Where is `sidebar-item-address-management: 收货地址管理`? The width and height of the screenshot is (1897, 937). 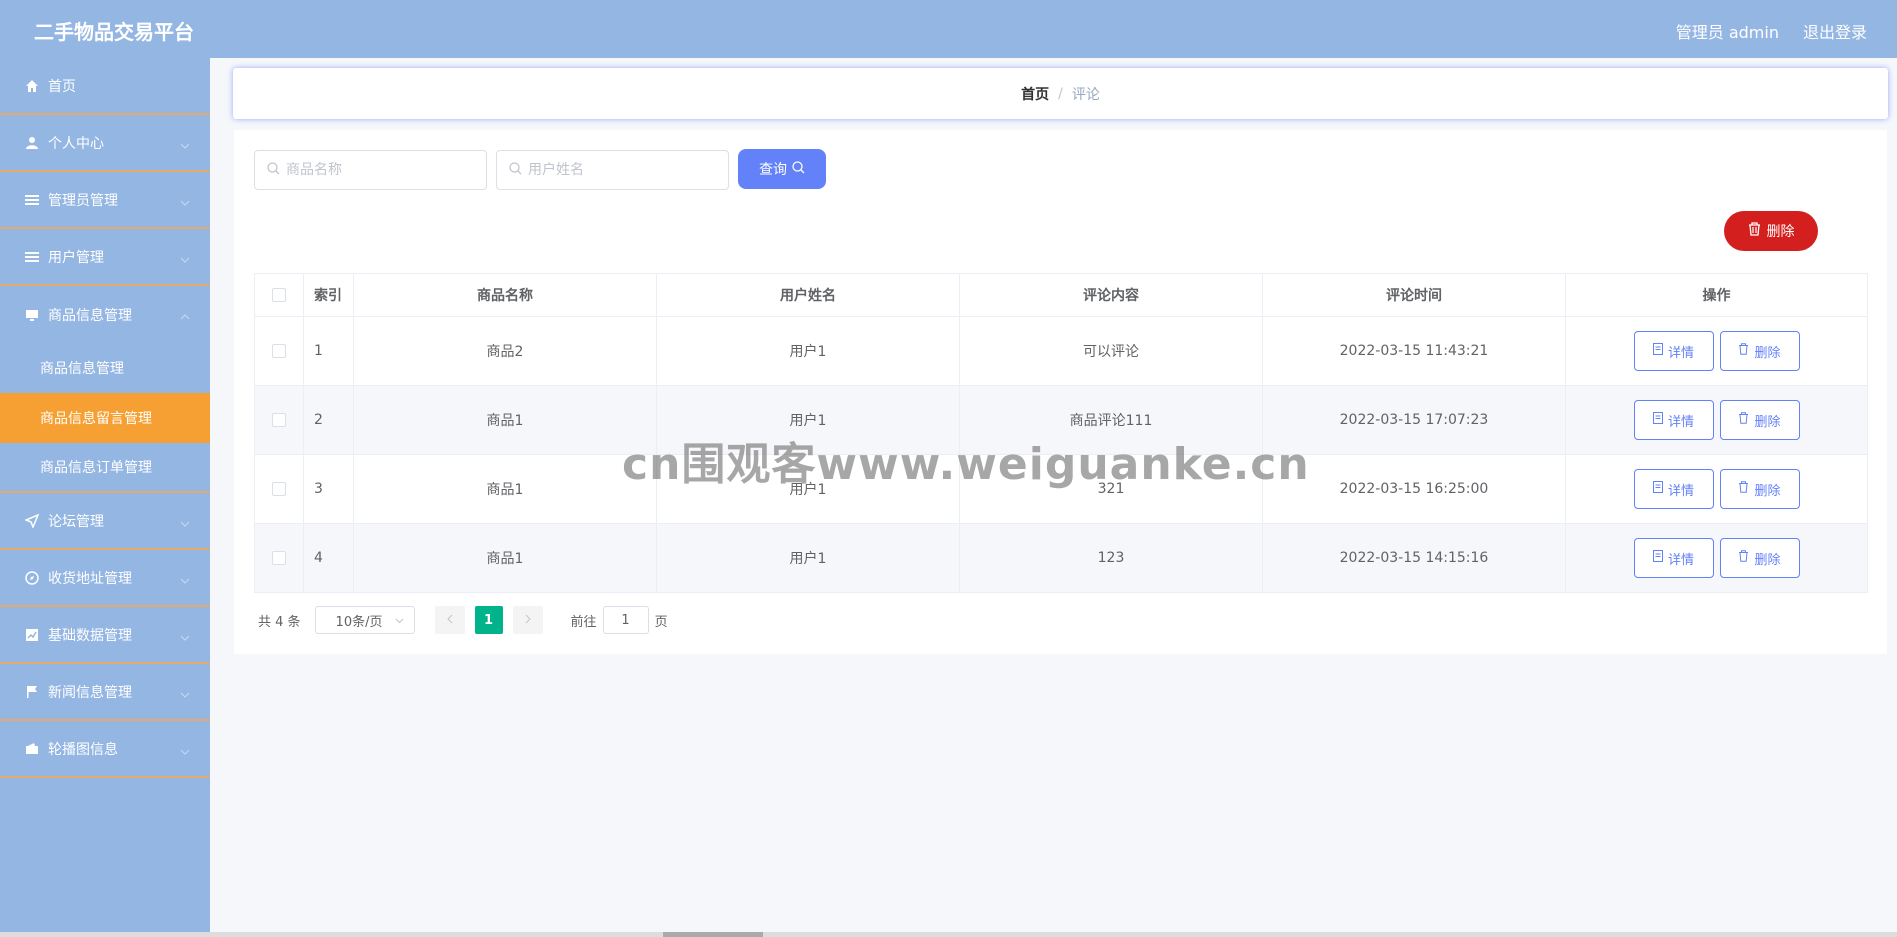 sidebar-item-address-management: 收货地址管理 is located at coordinates (105, 578).